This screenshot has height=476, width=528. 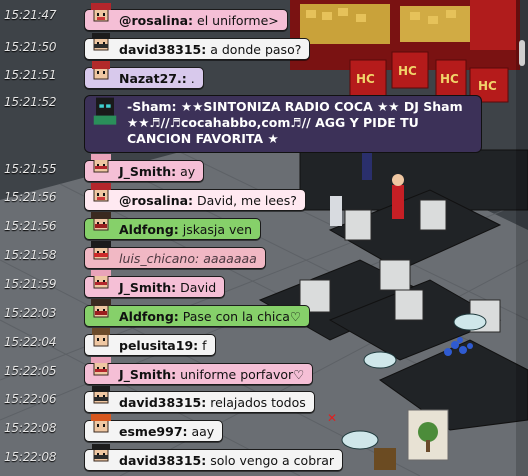 What do you see at coordinates (245, 200) in the screenshot?
I see `chat-message: David, me lees?` at bounding box center [245, 200].